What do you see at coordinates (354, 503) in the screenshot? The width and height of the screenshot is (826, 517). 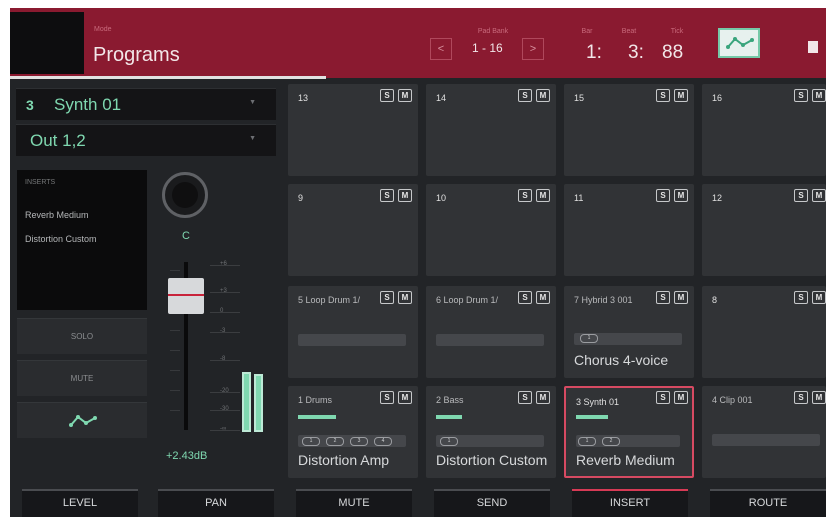 I see `tab-mute: MUTE` at bounding box center [354, 503].